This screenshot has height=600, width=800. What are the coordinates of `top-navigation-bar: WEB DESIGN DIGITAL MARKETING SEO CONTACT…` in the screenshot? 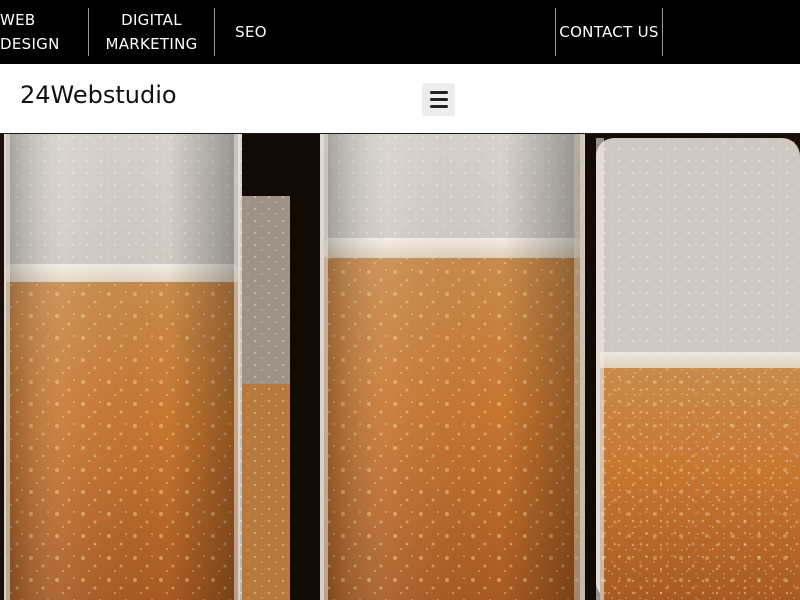 It's located at (400, 32).